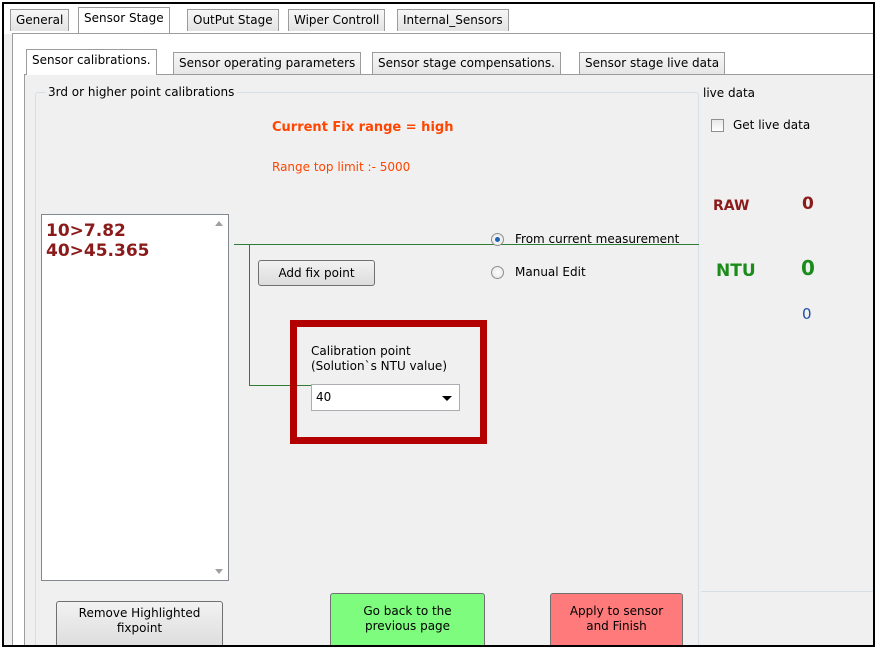 The width and height of the screenshot is (877, 649). I want to click on subtab-compensations: Sensor stage compensations., so click(466, 63).